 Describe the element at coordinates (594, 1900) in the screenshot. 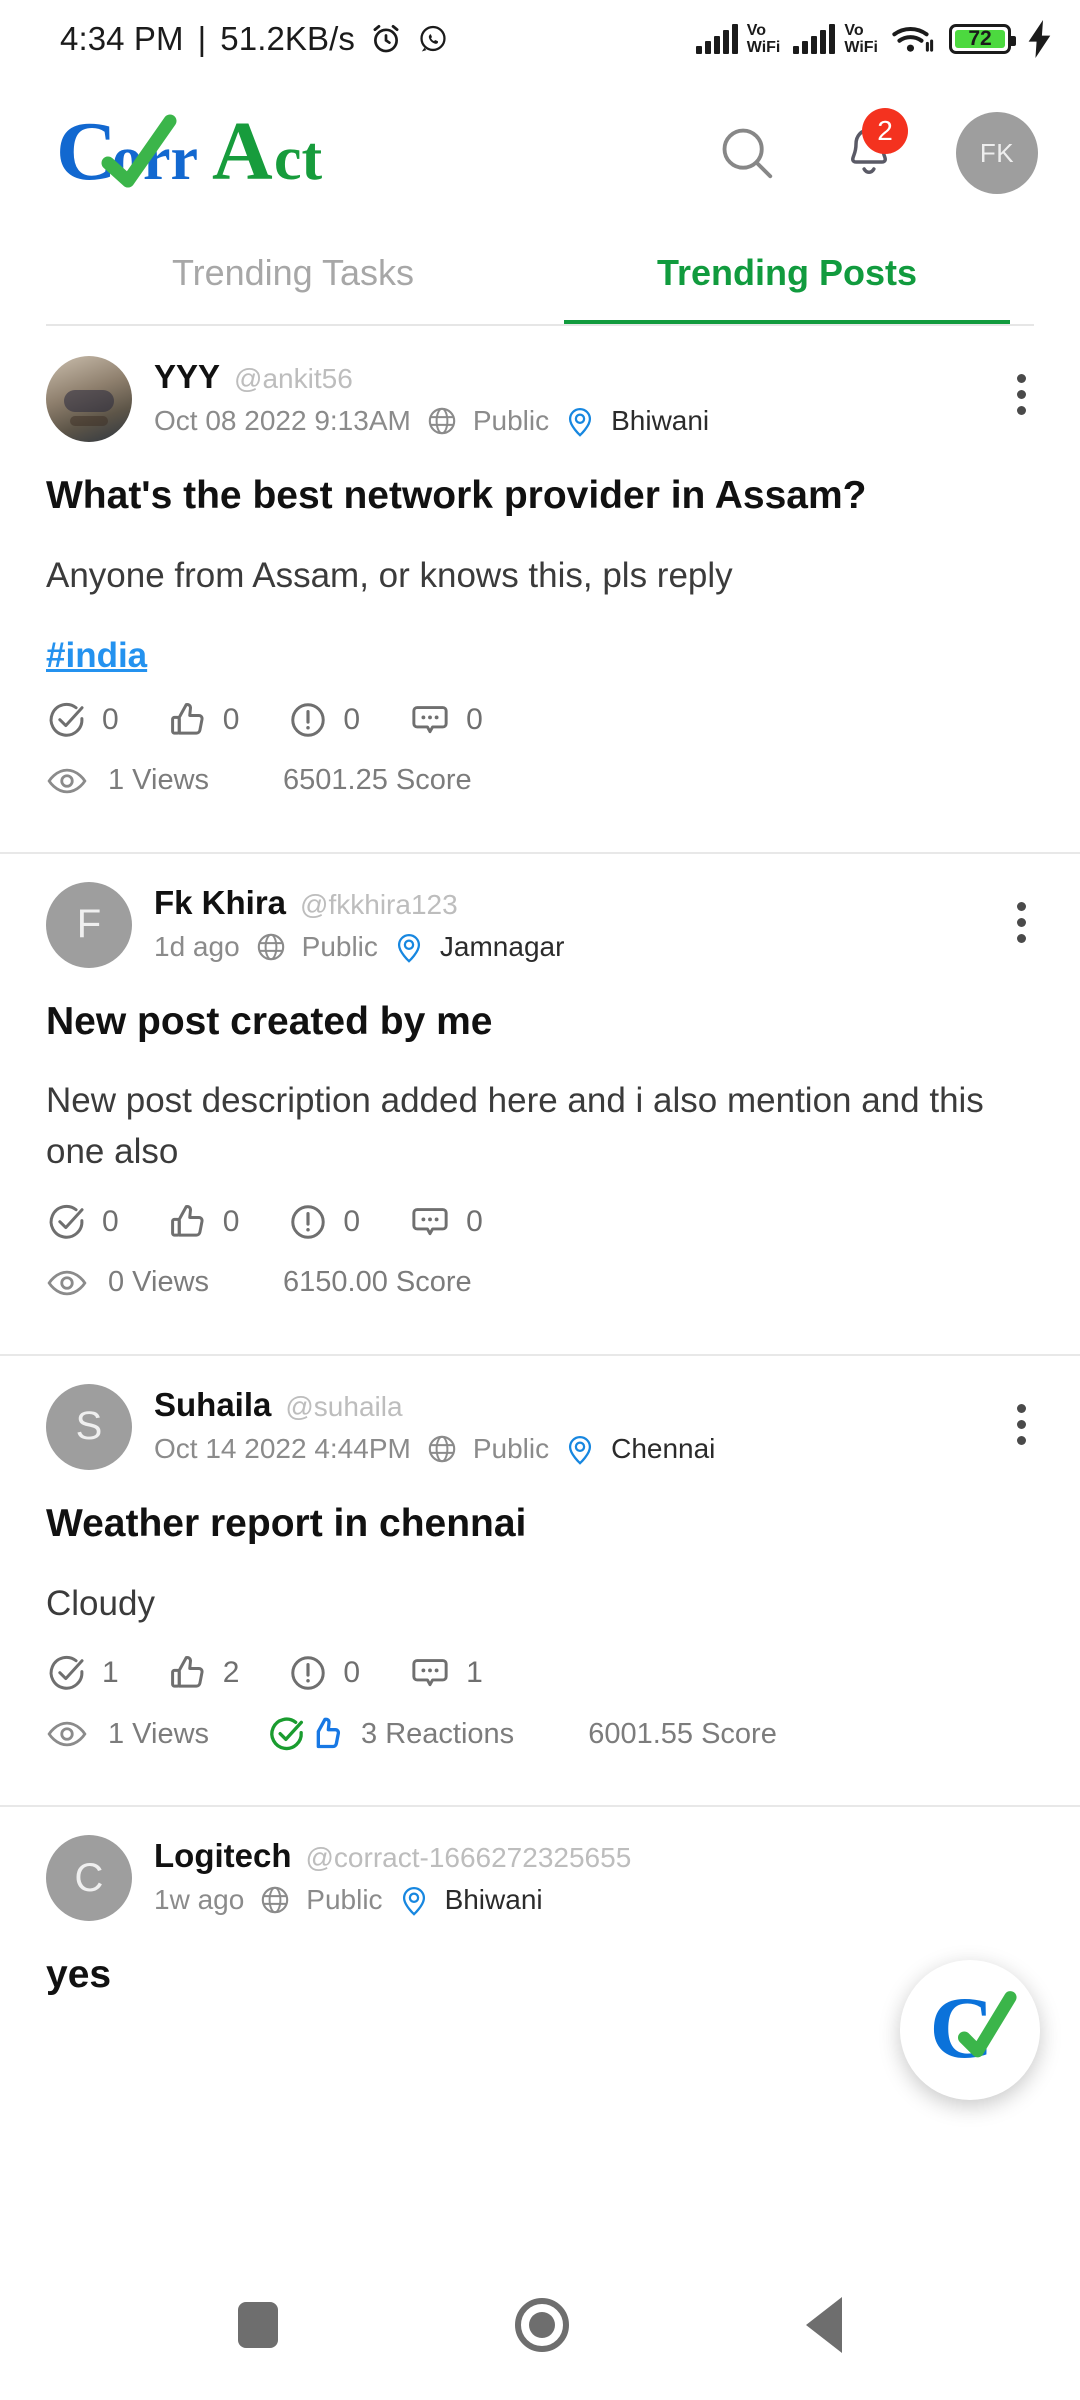

I see `post-submeta-row: 1w ago Public Bhiwani` at that location.